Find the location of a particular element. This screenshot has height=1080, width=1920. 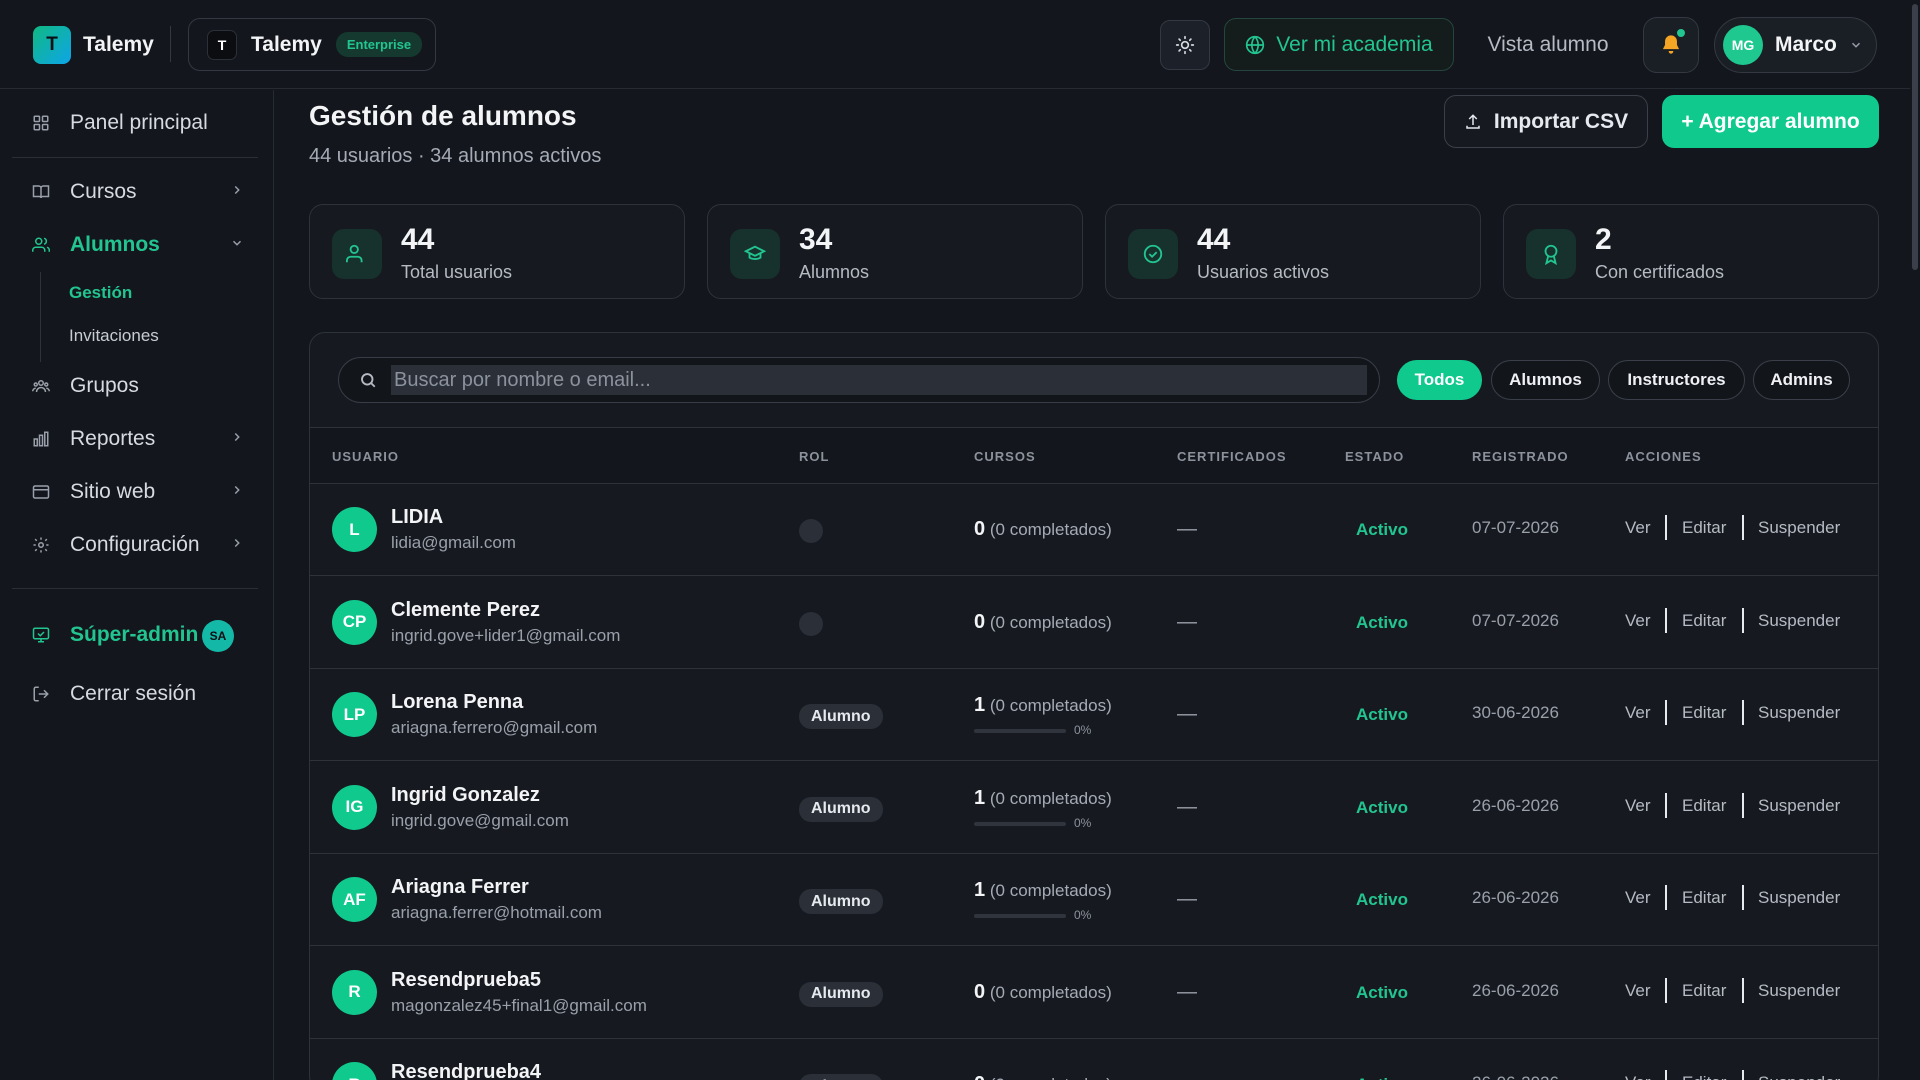

chevron-down-icon is located at coordinates (1855, 45).